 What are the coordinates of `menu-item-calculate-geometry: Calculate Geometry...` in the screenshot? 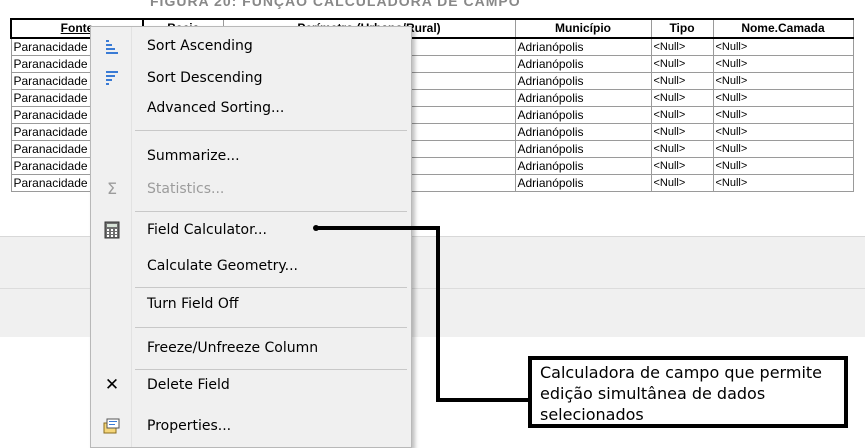 It's located at (251, 266).